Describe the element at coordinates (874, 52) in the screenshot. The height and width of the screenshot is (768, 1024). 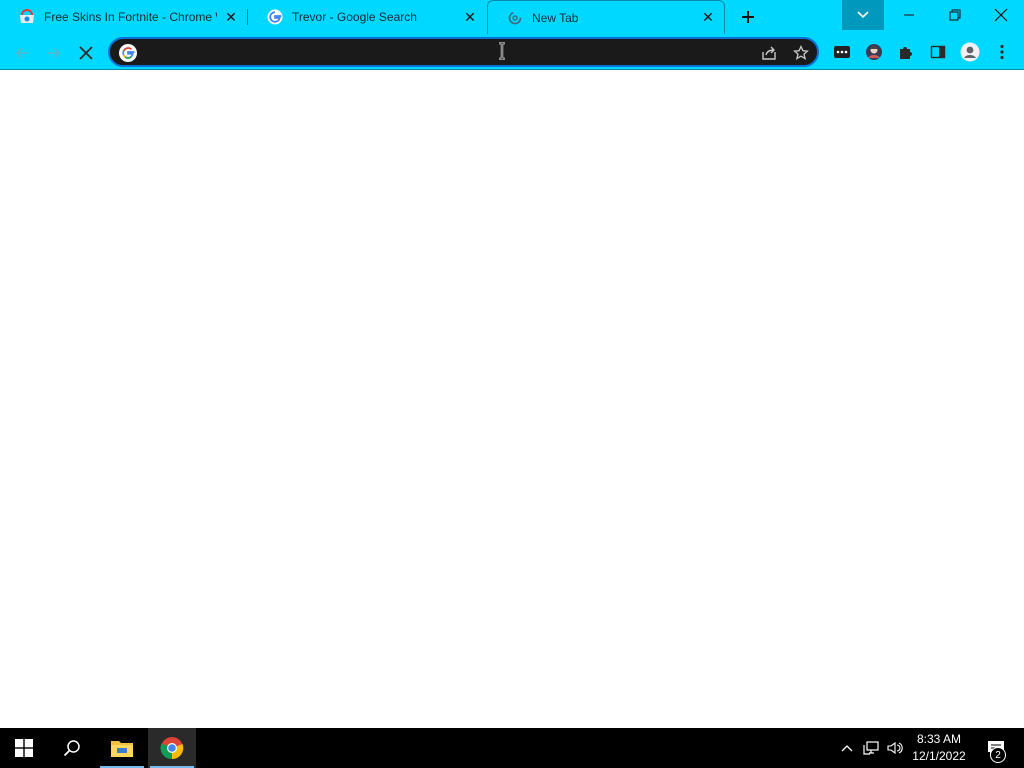
I see `extension-avatar-icon` at that location.